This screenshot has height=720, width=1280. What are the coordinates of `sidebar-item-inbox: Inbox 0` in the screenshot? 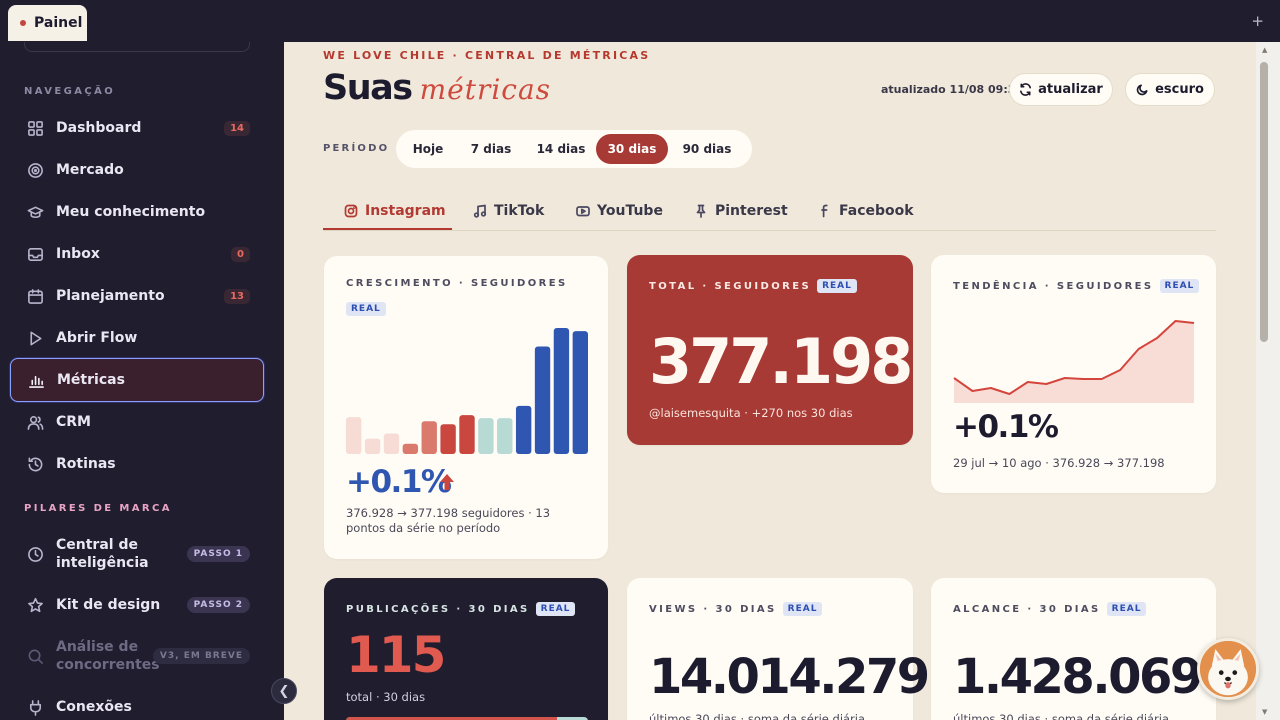 It's located at (137, 254).